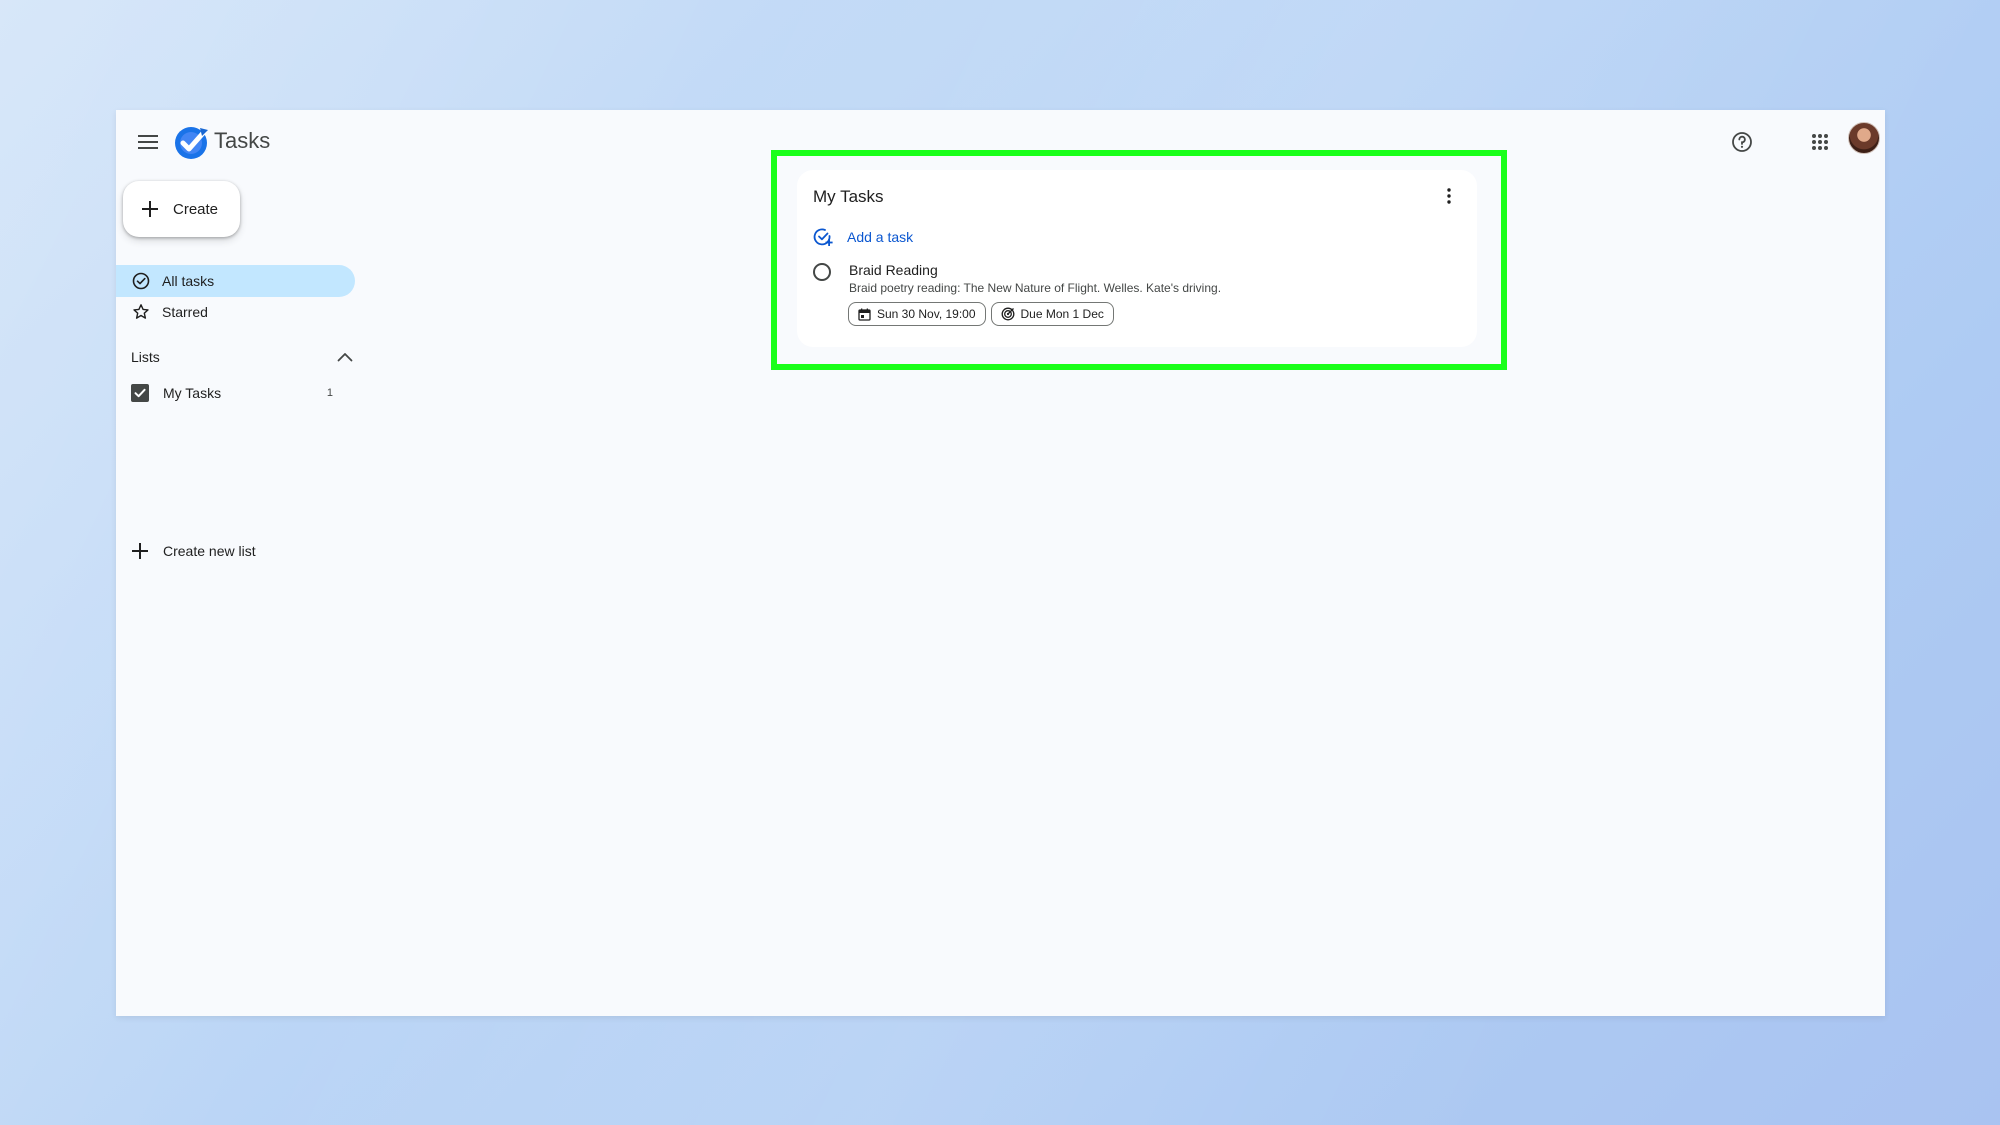 The width and height of the screenshot is (2000, 1125). What do you see at coordinates (209, 551) in the screenshot?
I see `create-new-list-label: Create new list` at bounding box center [209, 551].